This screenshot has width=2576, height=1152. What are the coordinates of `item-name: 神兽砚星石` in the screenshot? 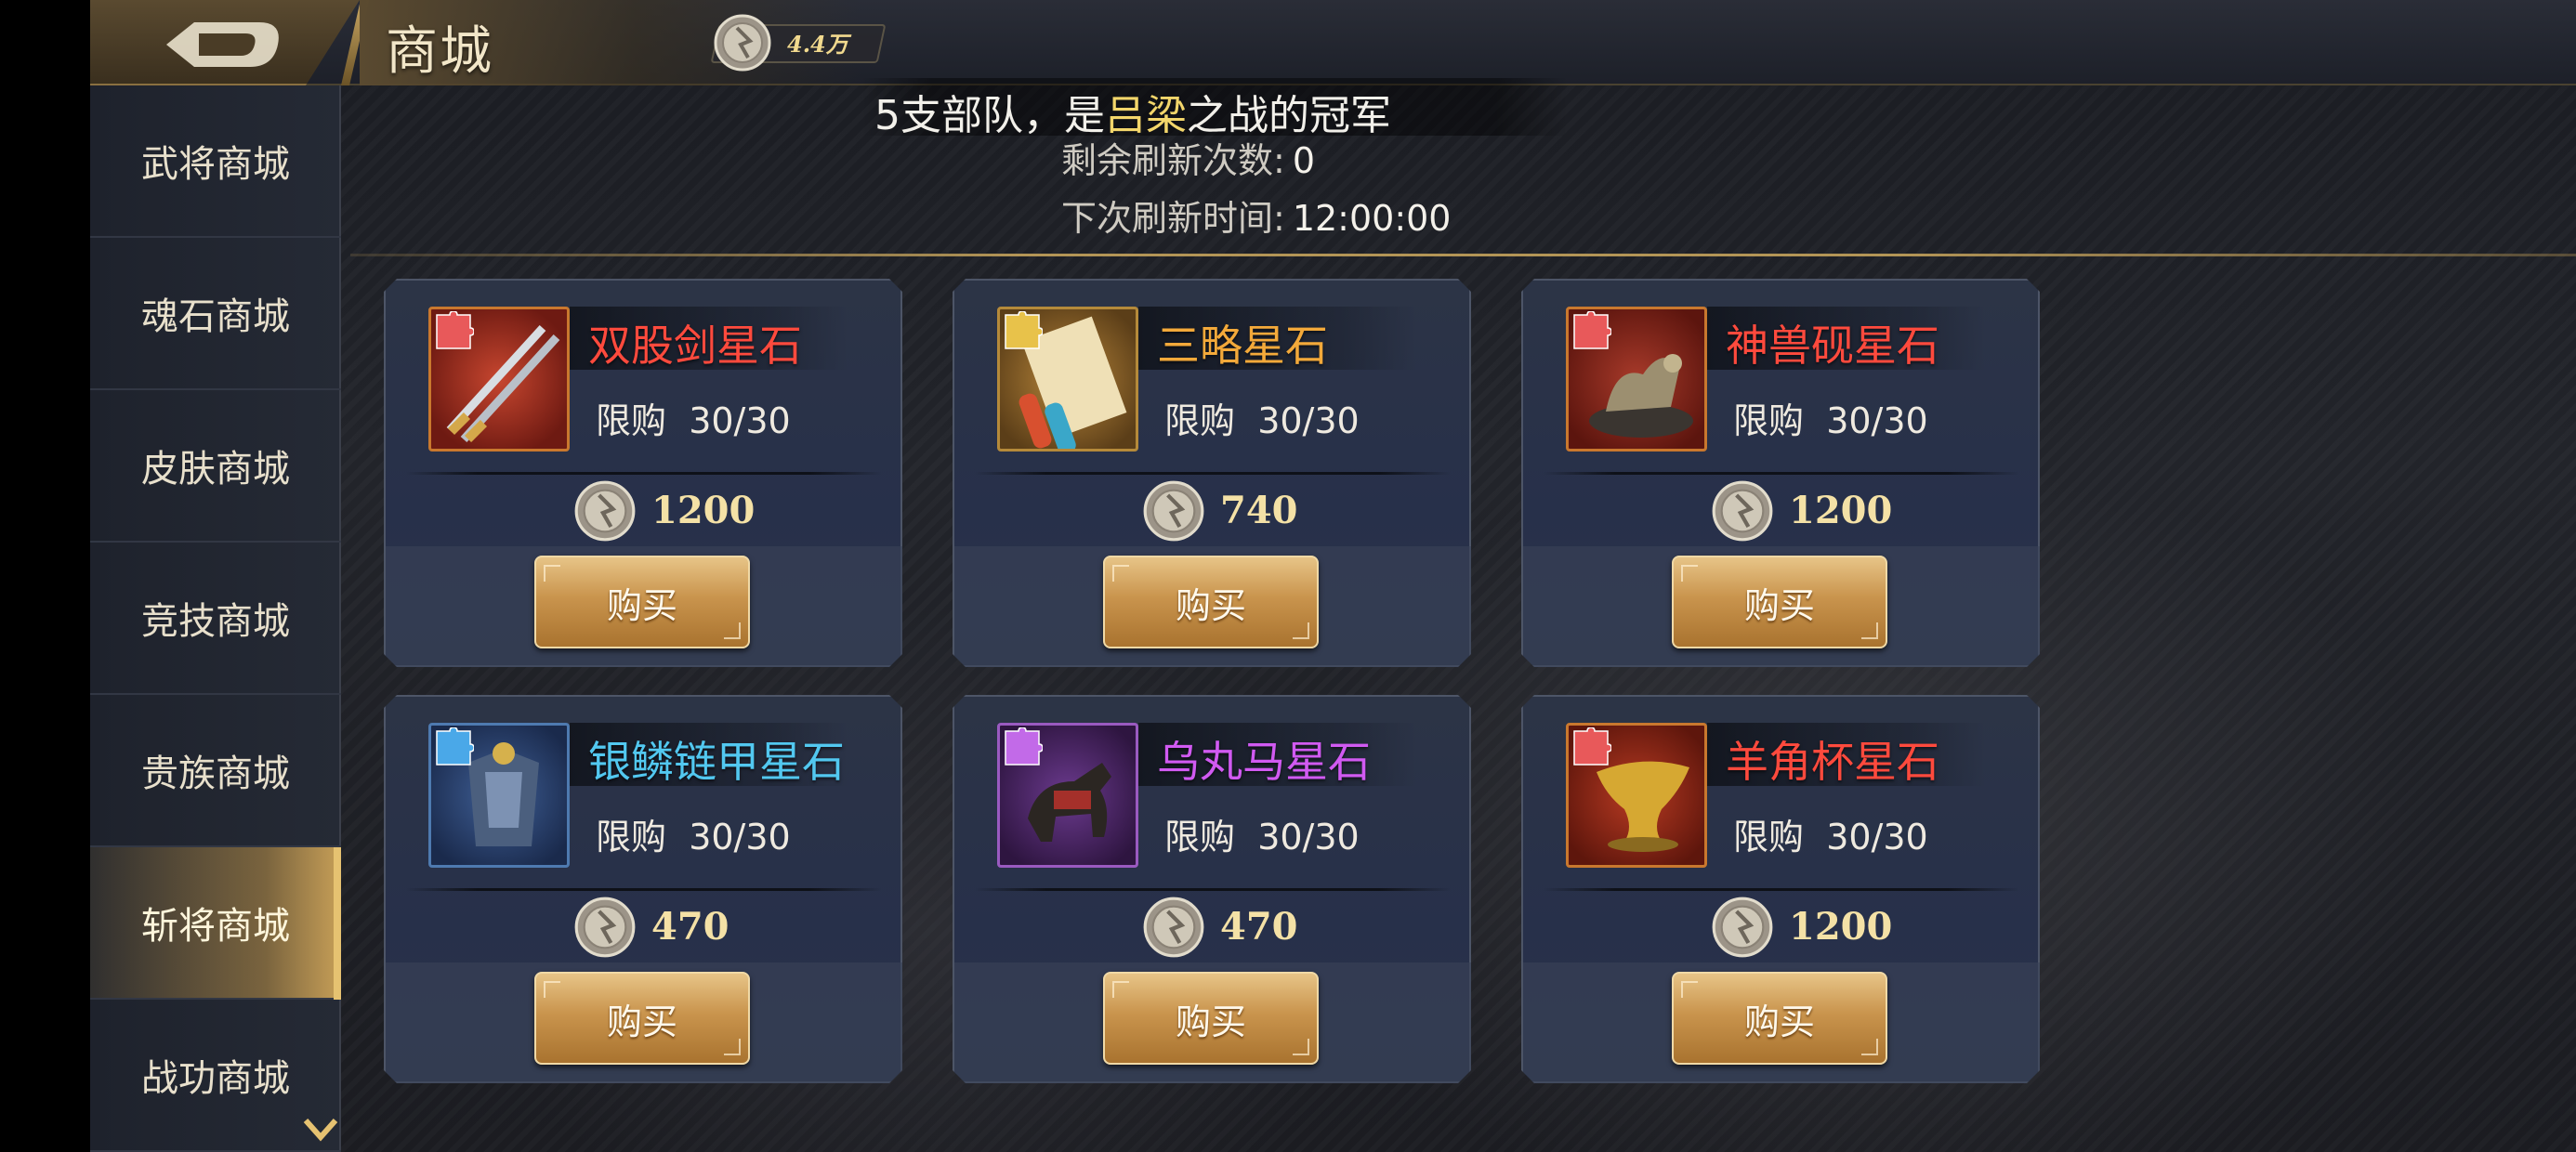 It's located at (1832, 346).